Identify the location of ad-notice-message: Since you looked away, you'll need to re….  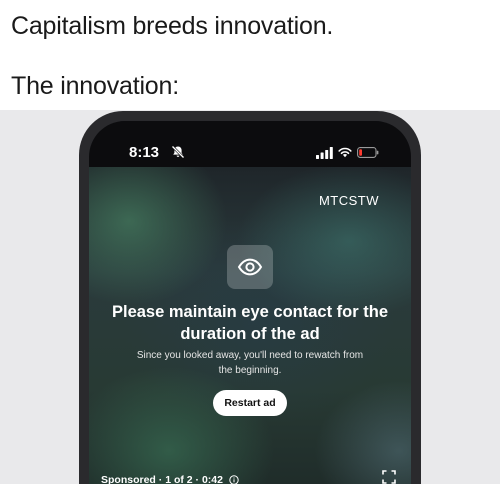
(250, 363).